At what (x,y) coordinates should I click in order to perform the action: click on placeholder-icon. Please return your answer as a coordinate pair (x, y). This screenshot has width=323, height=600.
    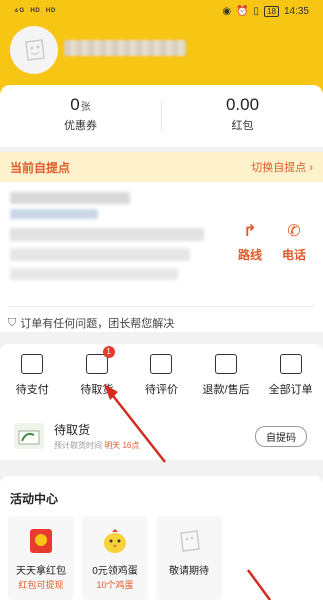
    Looking at the image, I should click on (189, 541).